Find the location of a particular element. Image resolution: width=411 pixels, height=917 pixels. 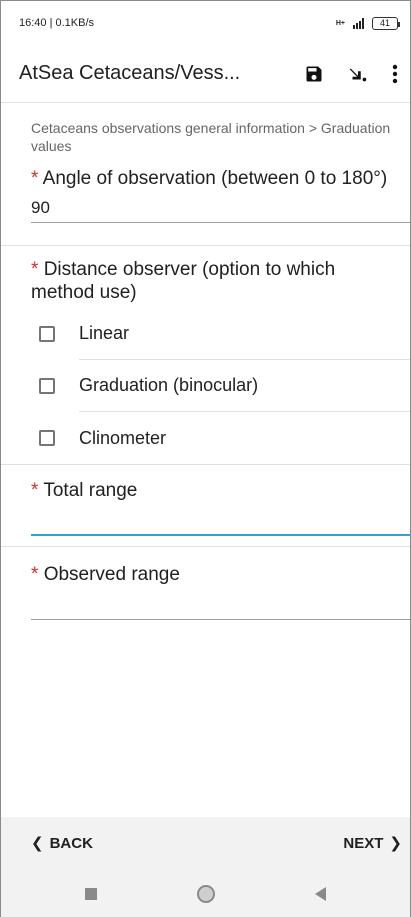

next-button: NEXT ❯ is located at coordinates (372, 843).